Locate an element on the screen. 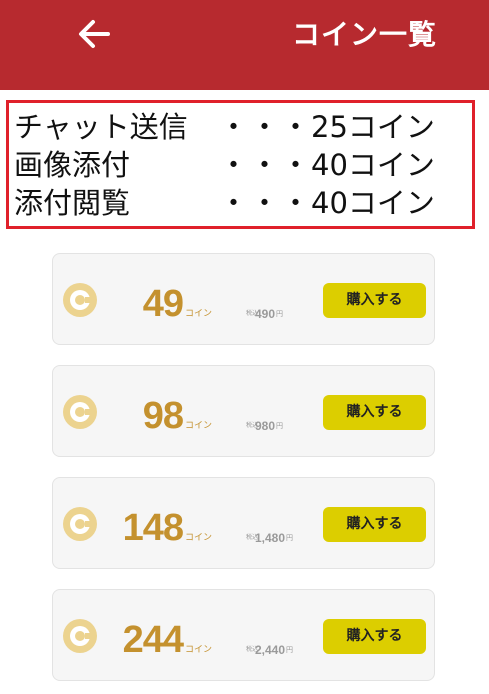 Image resolution: width=489 pixels, height=694 pixels. app-header: コイン一覧 is located at coordinates (244, 45).